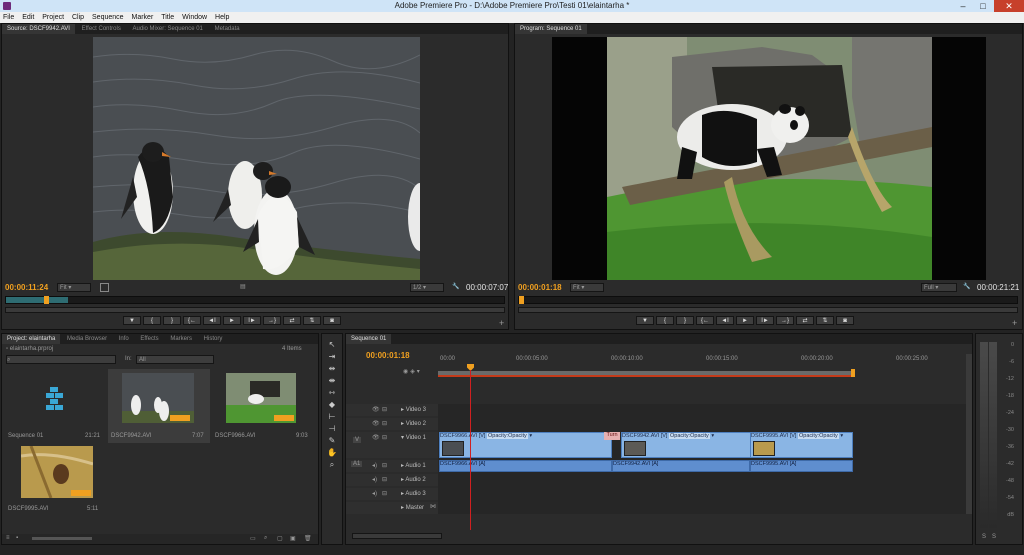 This screenshot has height=555, width=1024. I want to click on program-timecode-in: 00:00:01:18, so click(540, 287).